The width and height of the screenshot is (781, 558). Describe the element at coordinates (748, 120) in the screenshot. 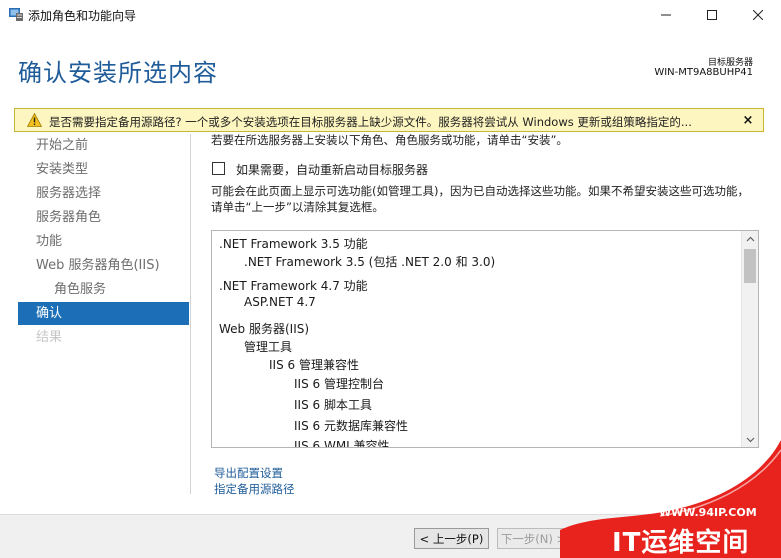

I see `warning-close-button: ×` at that location.